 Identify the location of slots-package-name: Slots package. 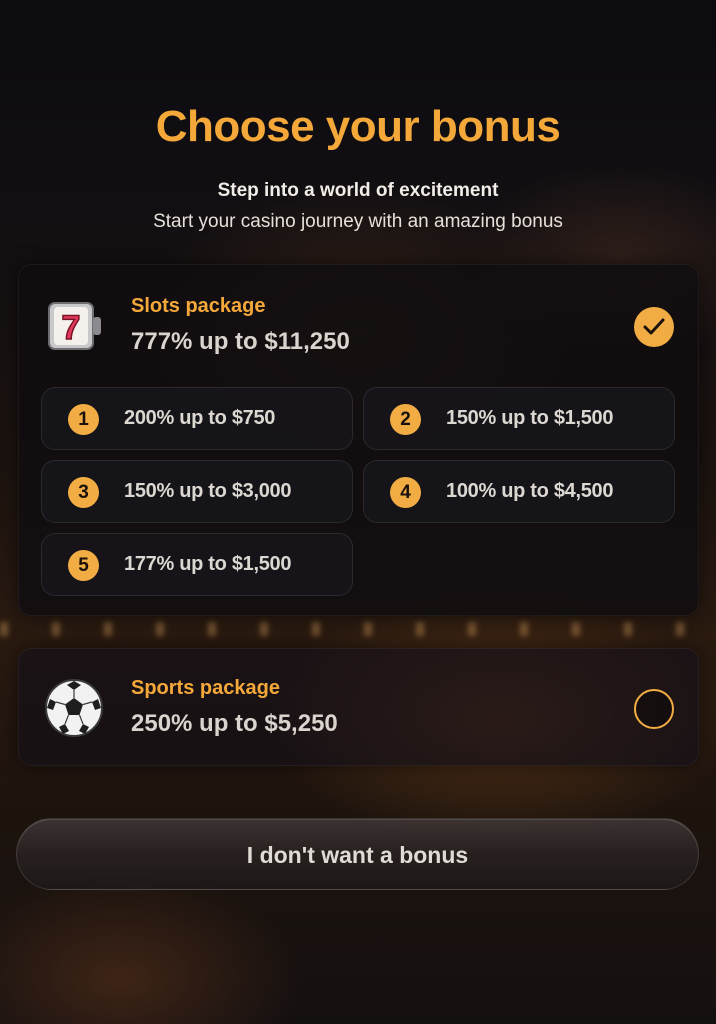
(198, 306).